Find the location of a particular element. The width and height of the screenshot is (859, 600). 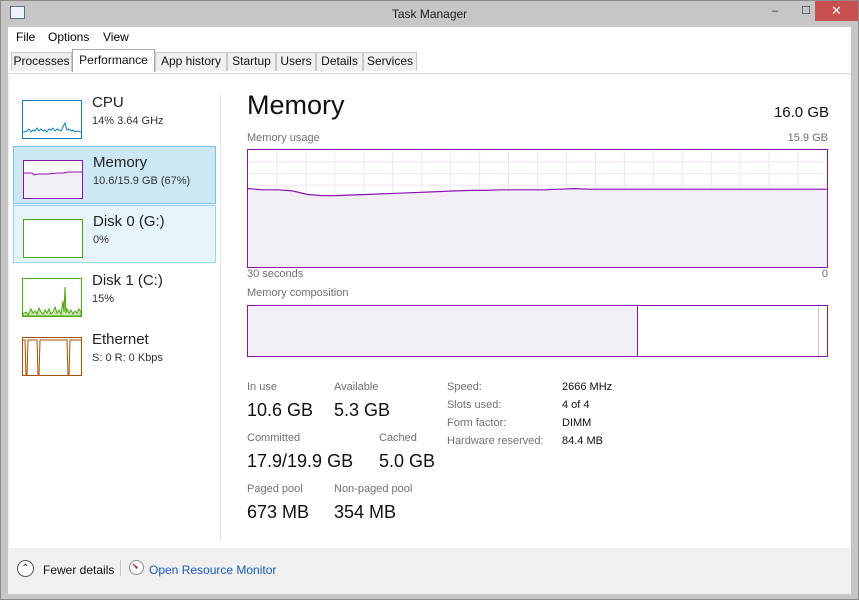

tab-app-history: App history is located at coordinates (191, 61).